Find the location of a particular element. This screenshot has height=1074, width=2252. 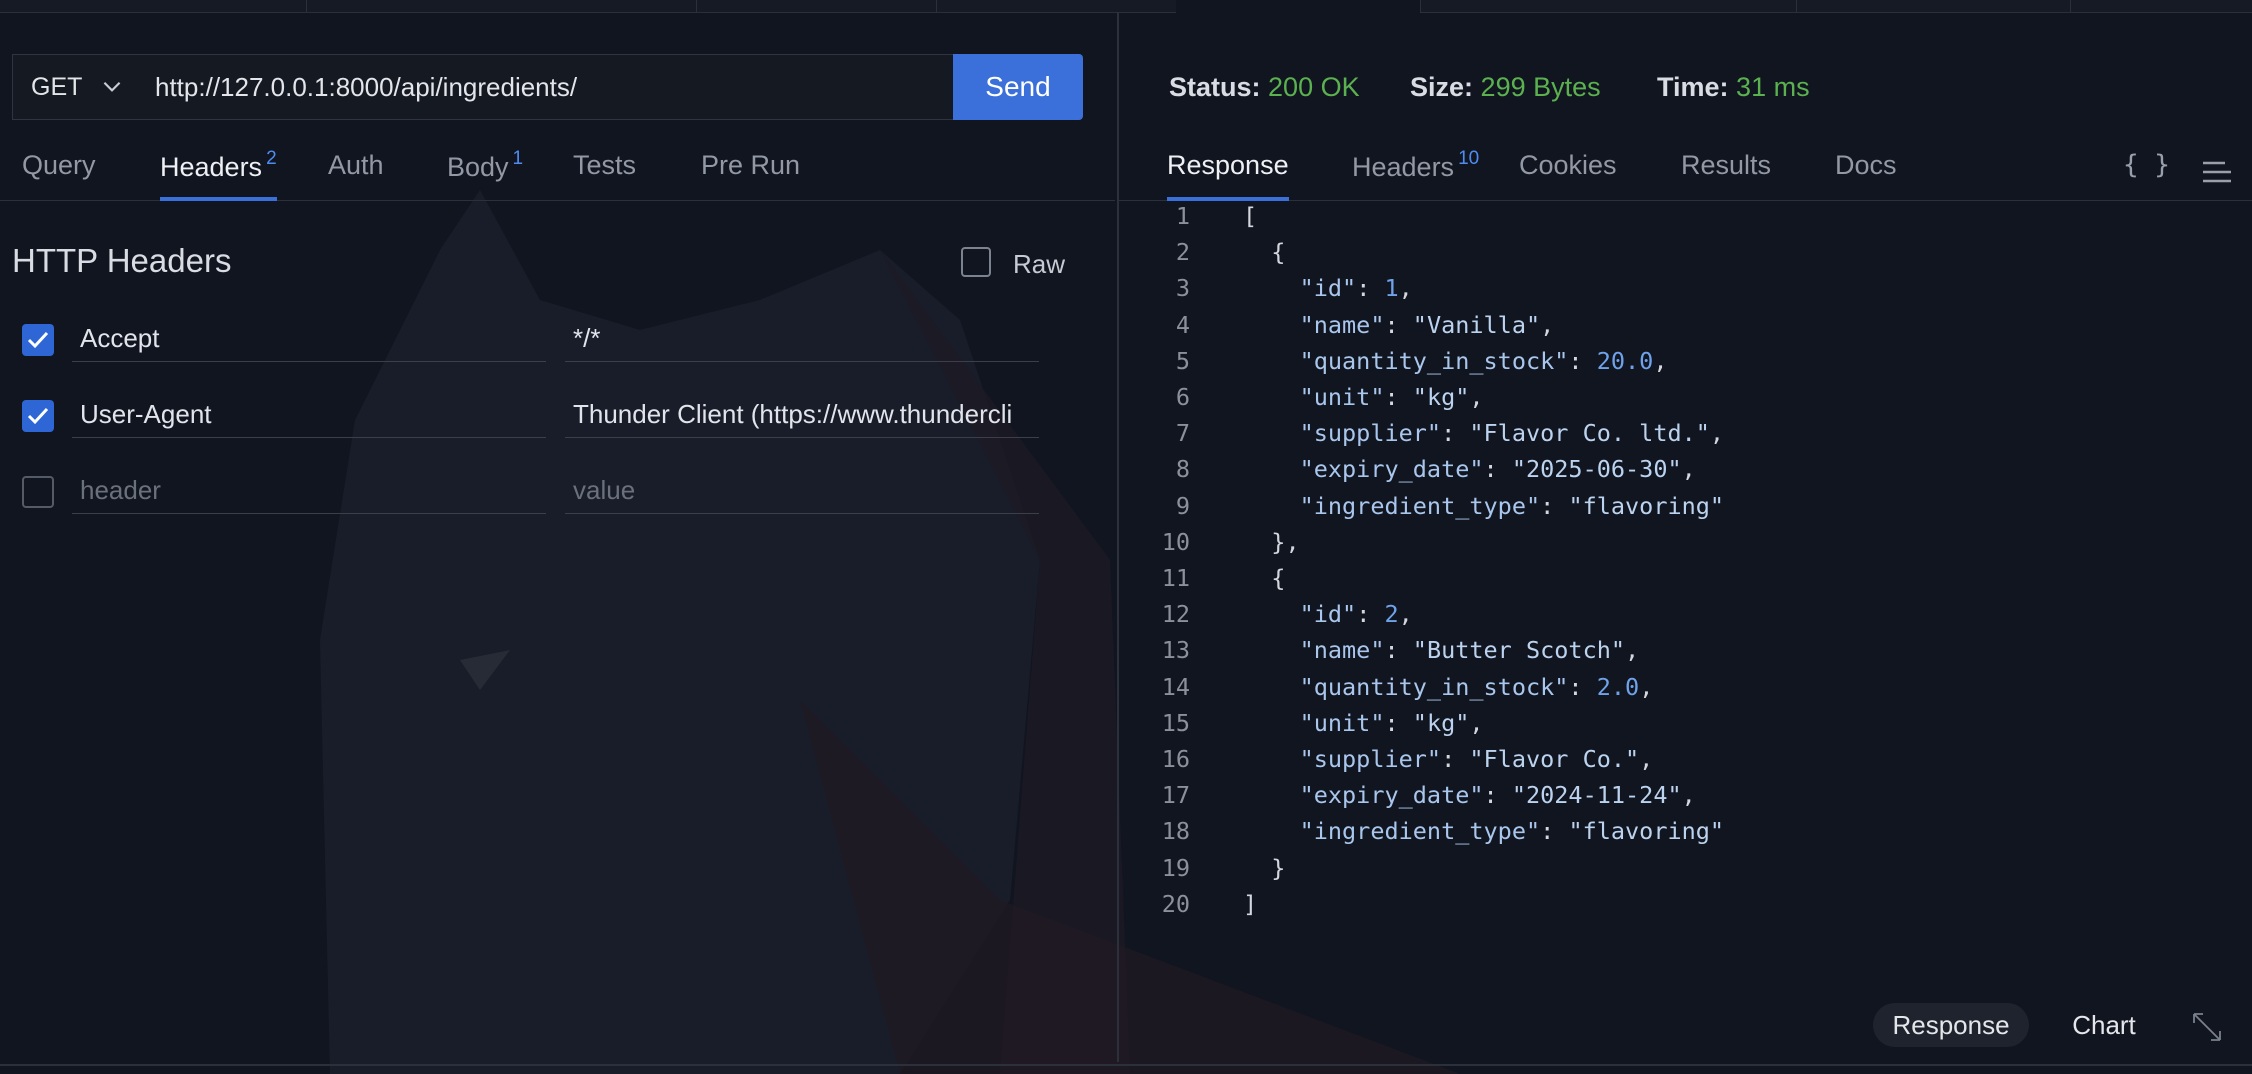

url-input: http://127.0.0.1:8000/api/ingredients/ is located at coordinates (548, 87).